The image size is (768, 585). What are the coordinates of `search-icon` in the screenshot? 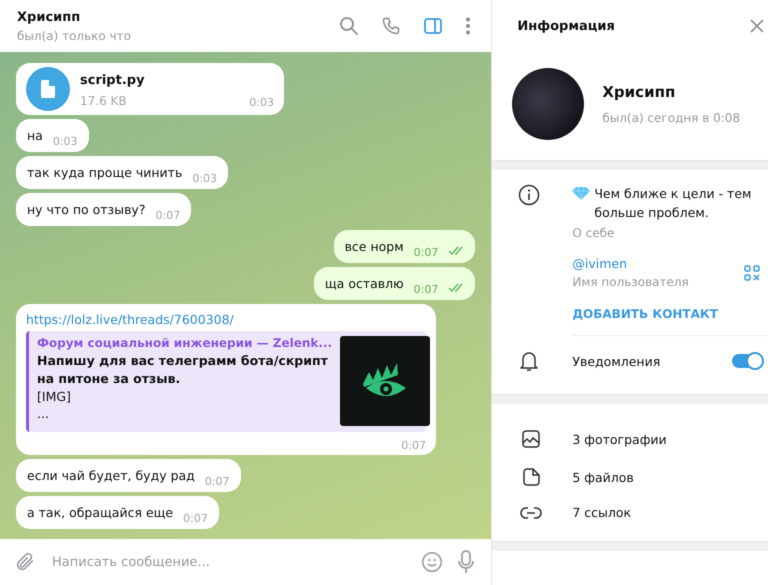 It's located at (349, 26).